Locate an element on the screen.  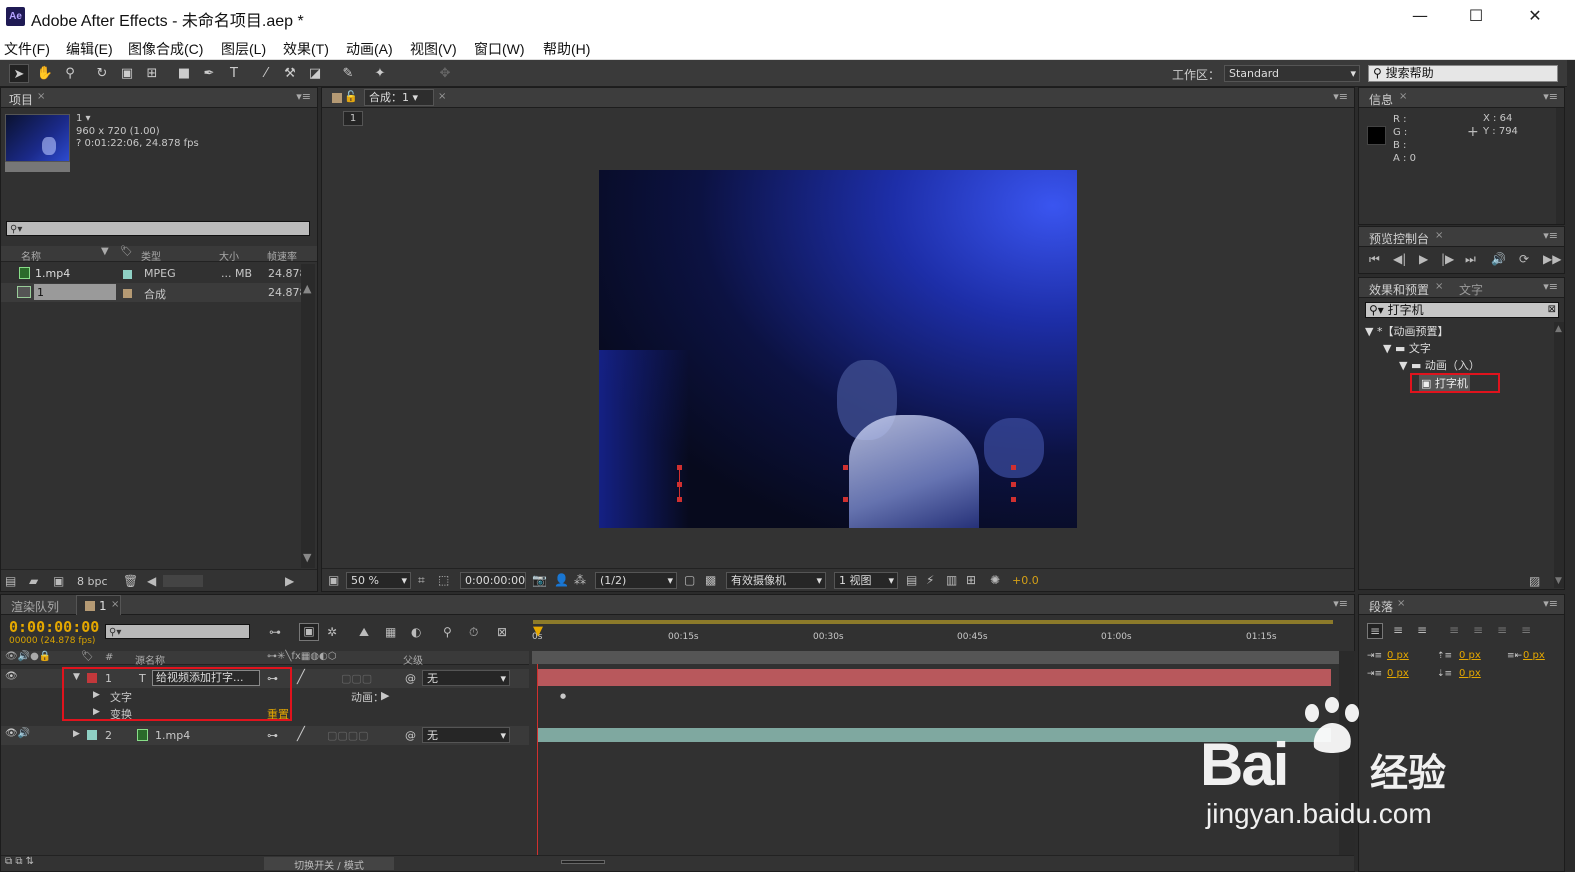
hand-tool-icon: ✋ is located at coordinates (45, 73).